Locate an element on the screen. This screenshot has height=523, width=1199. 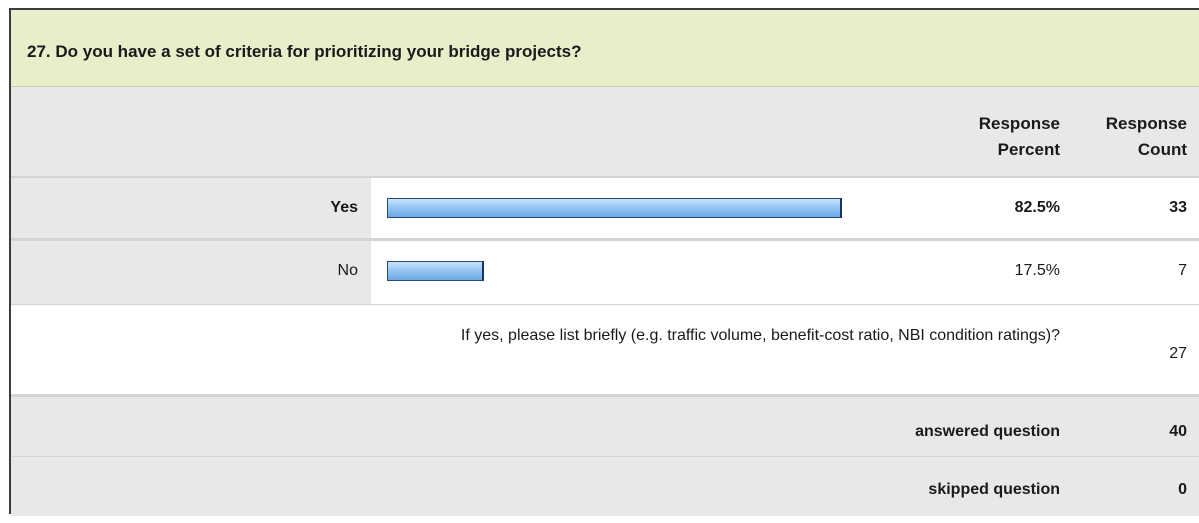
response-count-header-line2: Count is located at coordinates (1162, 149).